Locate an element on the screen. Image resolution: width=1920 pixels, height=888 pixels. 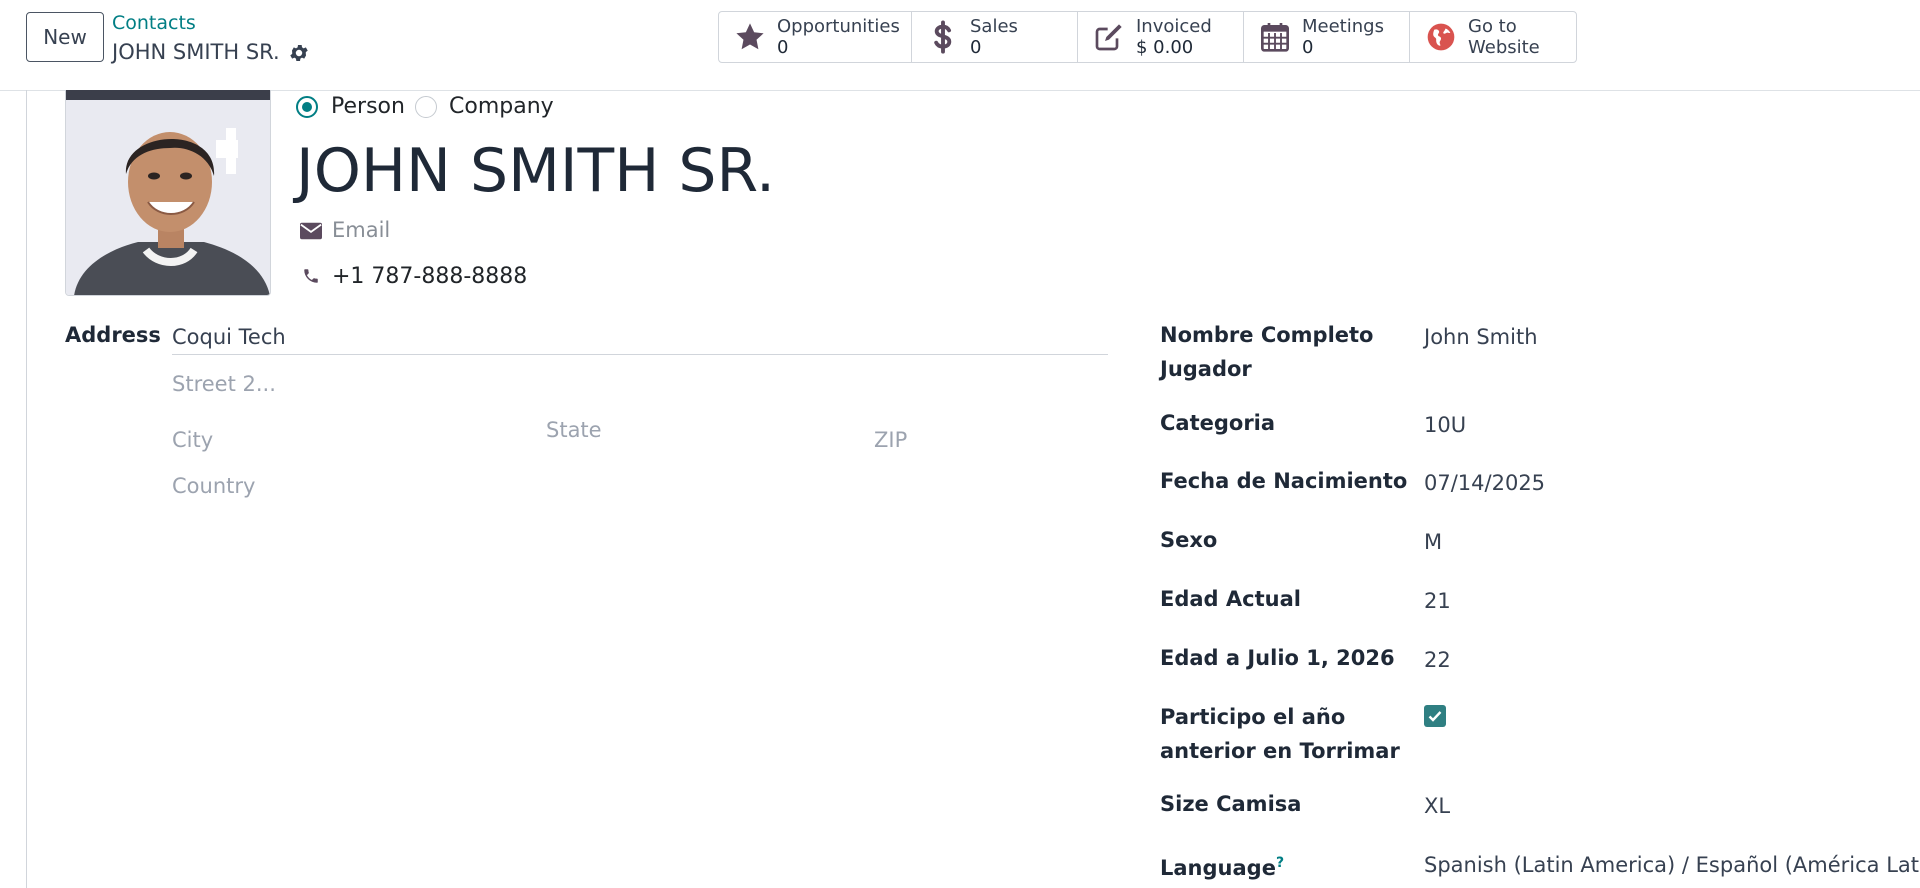
invoiced-label: Invoiced is located at coordinates (1174, 26).